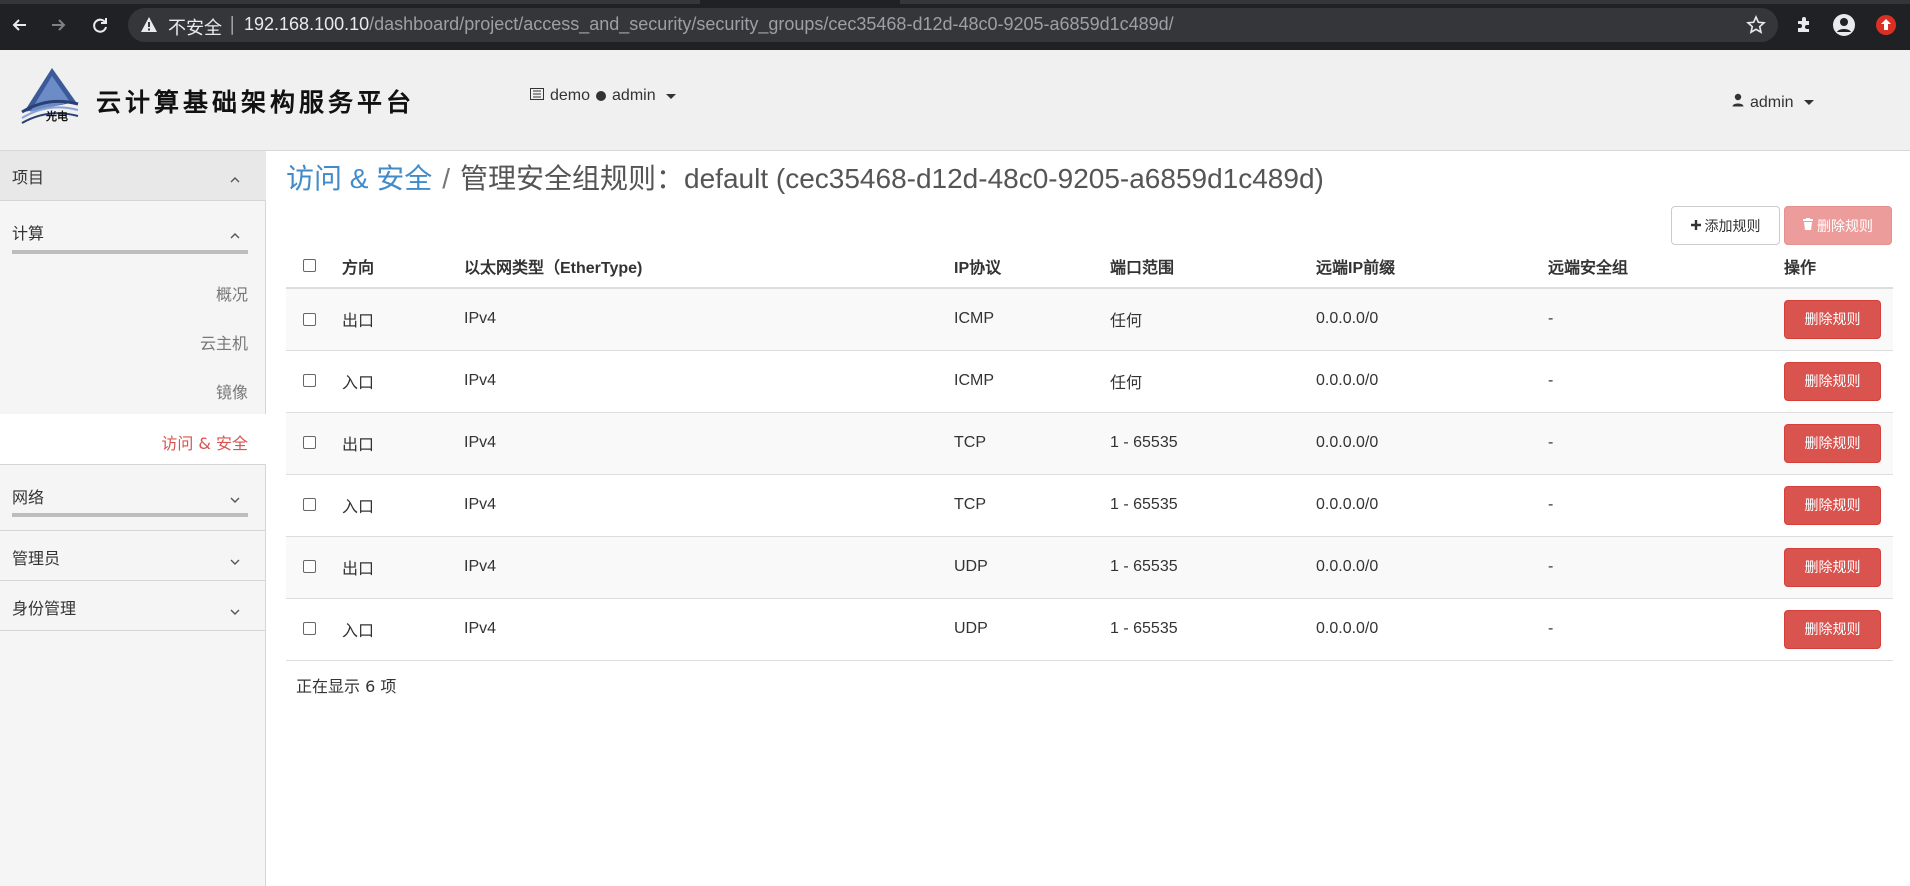 The width and height of the screenshot is (1910, 886). I want to click on column-header-direction: 方向, so click(403, 267).